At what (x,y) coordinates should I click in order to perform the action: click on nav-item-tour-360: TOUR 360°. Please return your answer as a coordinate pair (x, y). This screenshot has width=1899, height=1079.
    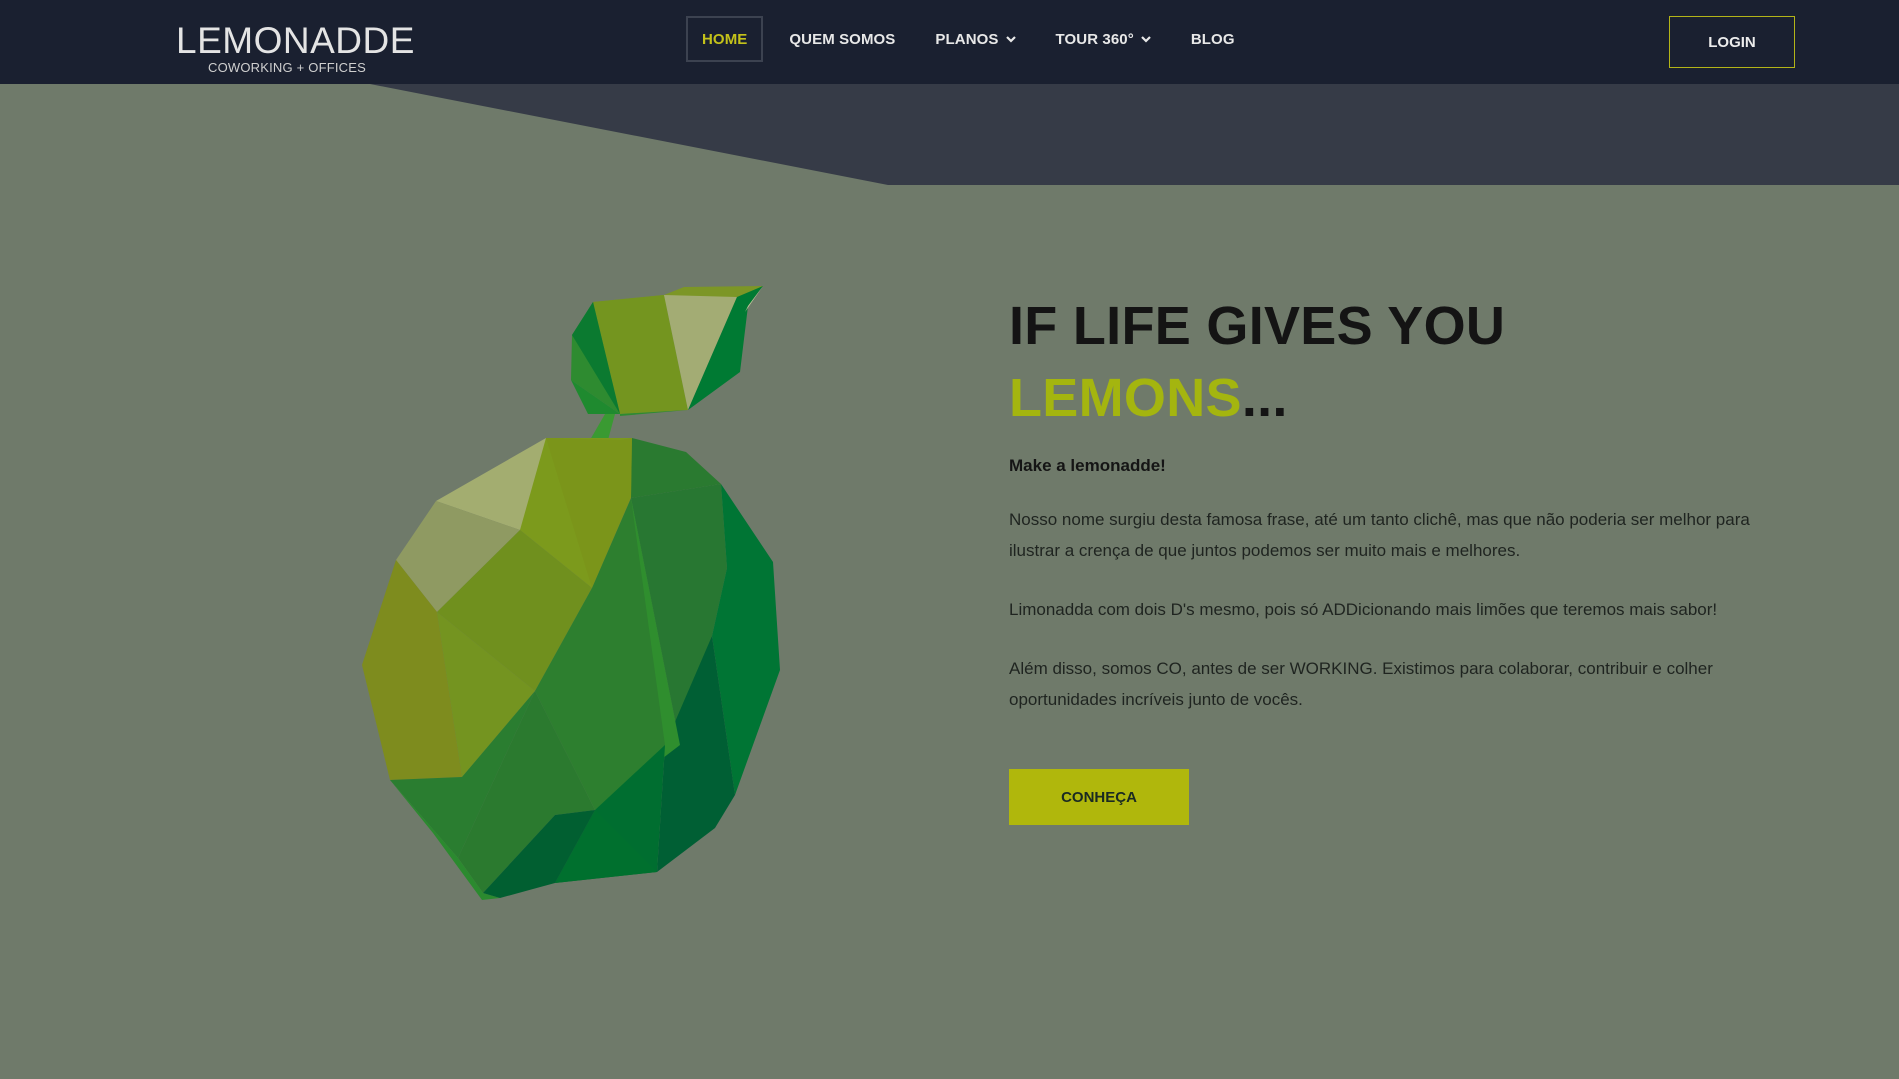
    Looking at the image, I should click on (1103, 39).